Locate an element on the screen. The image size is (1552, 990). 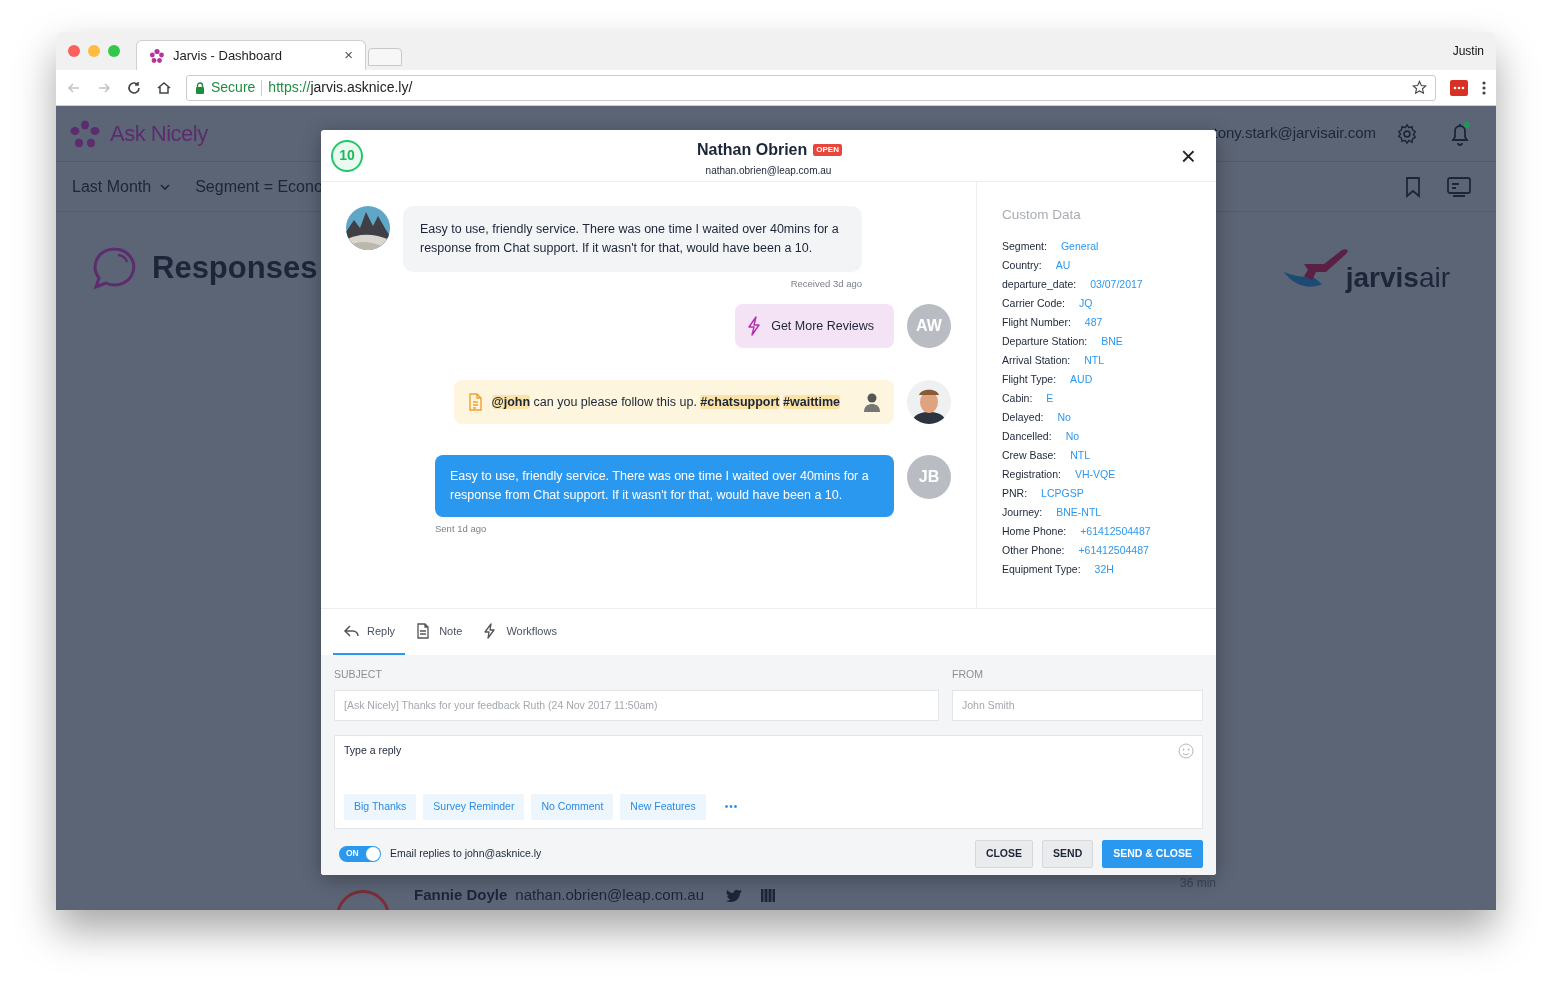
field-label: Registration: is located at coordinates (1031, 475).